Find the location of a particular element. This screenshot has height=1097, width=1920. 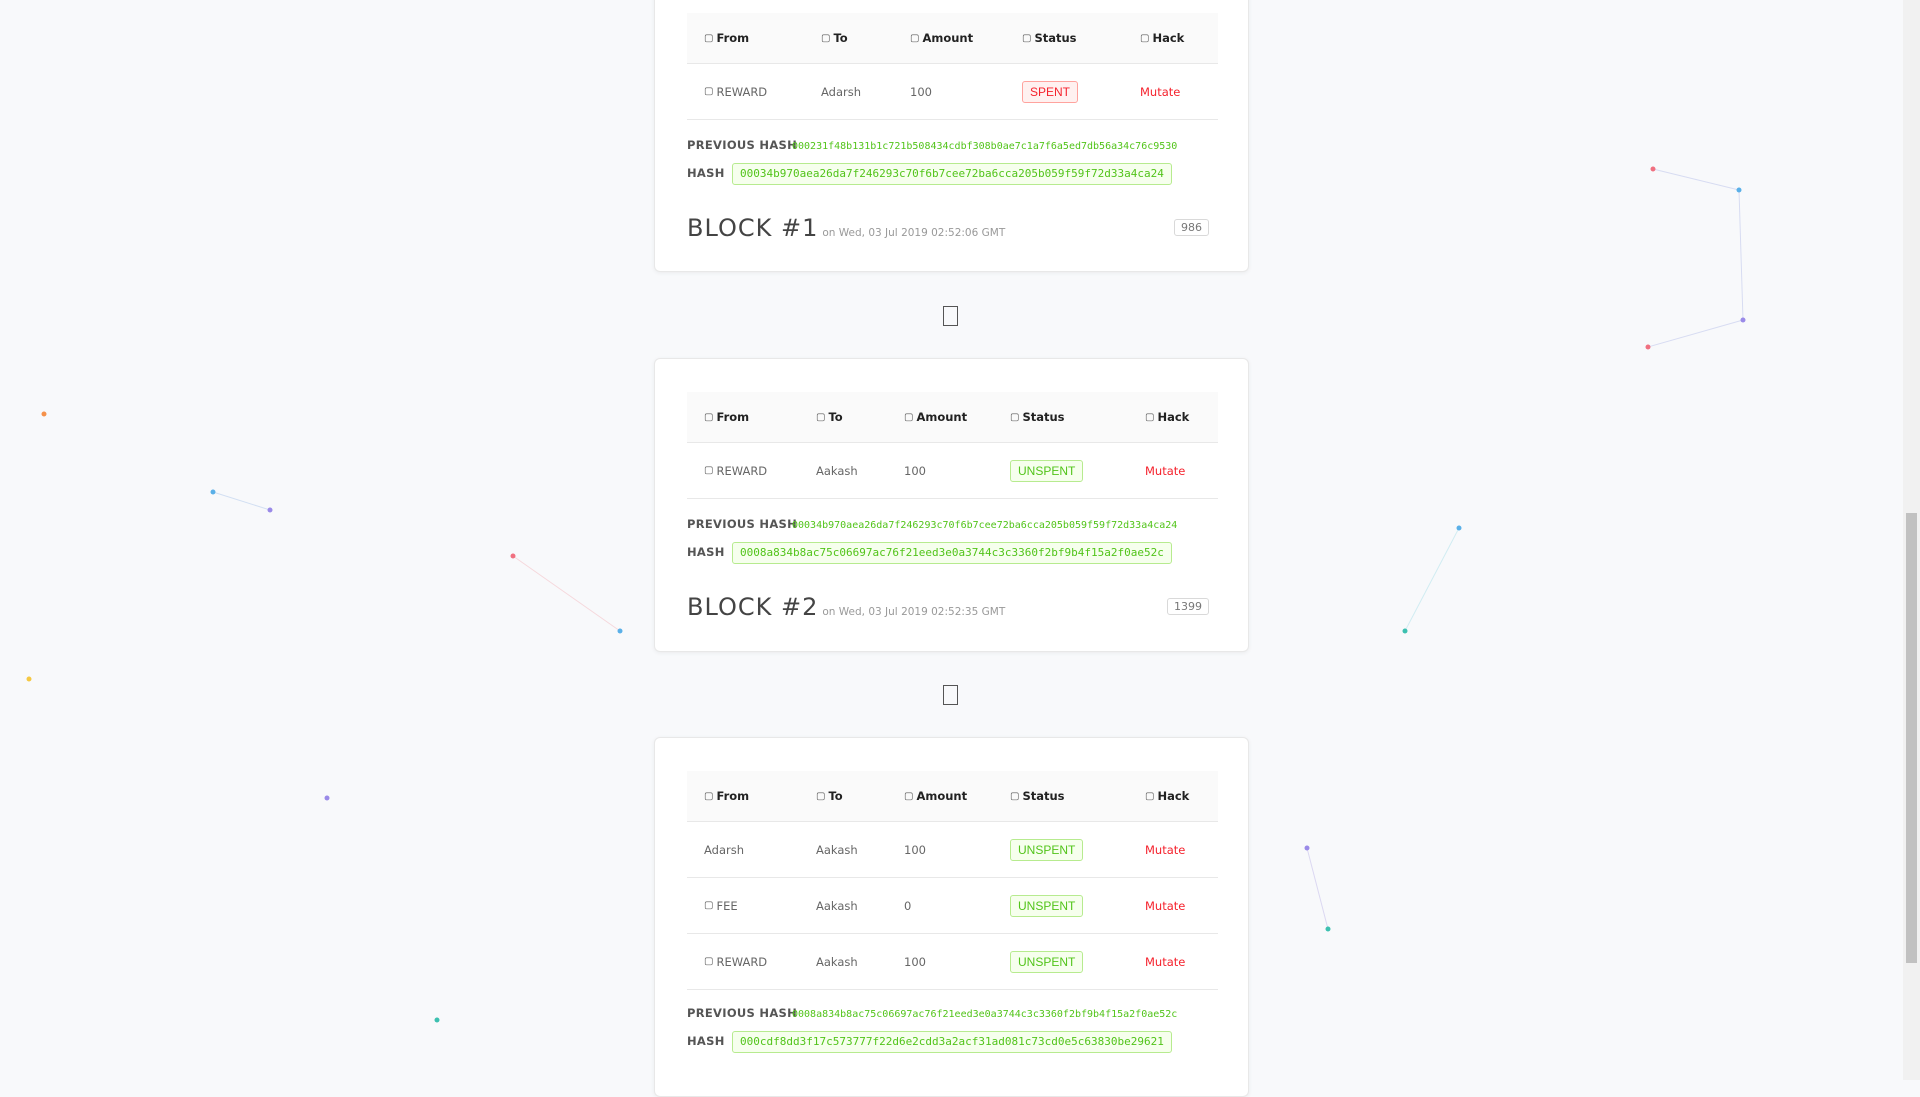

tx-from: ▢ FEE is located at coordinates (721, 905).